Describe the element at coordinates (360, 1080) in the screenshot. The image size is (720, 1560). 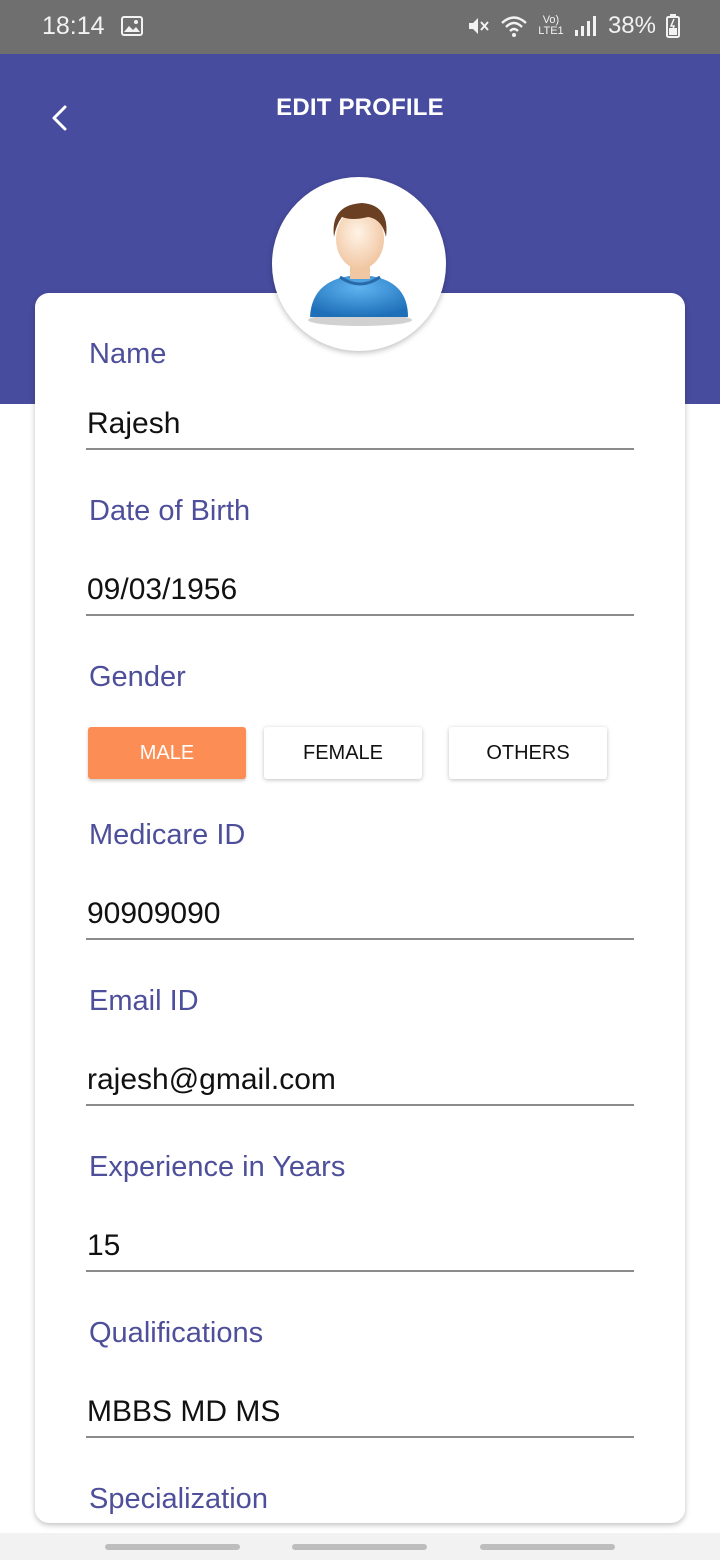
I see `email-field: rajesh@gmail.com` at that location.